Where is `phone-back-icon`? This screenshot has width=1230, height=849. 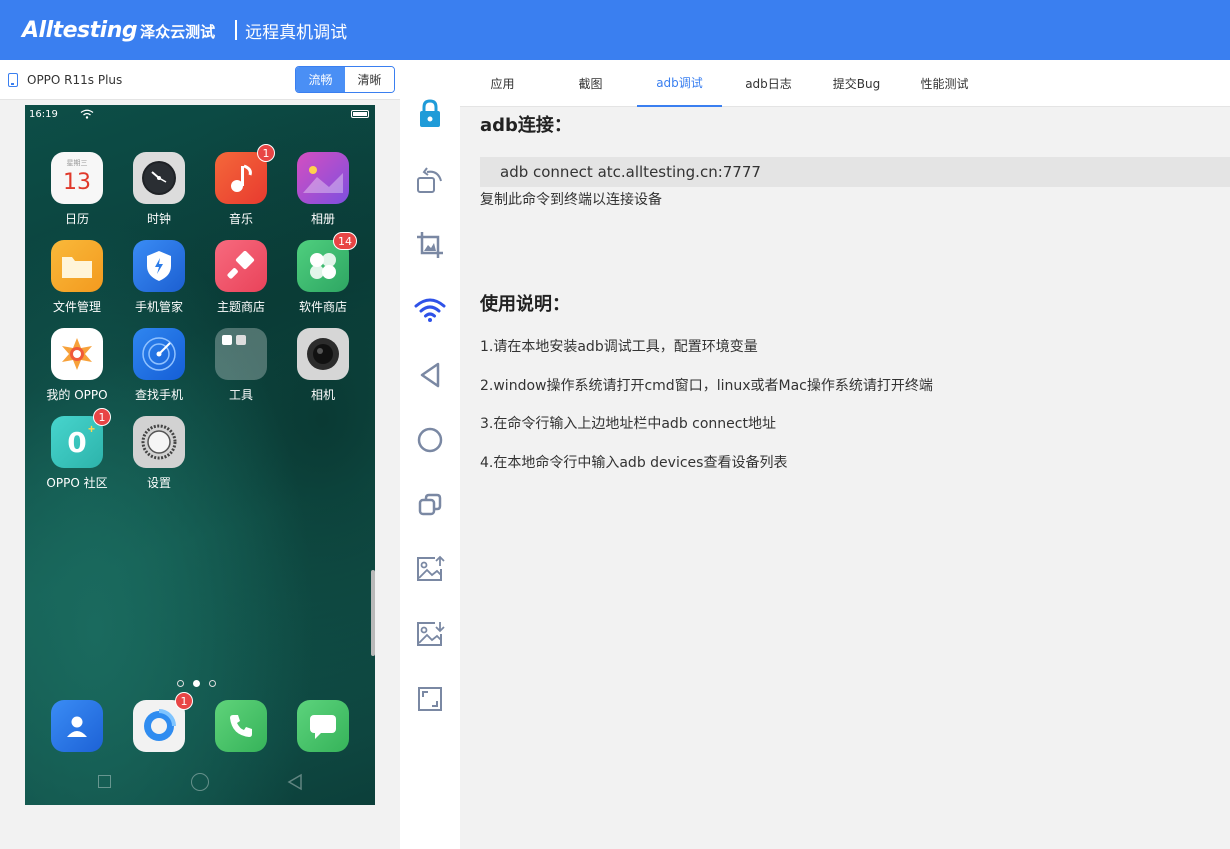
phone-back-icon is located at coordinates (295, 782).